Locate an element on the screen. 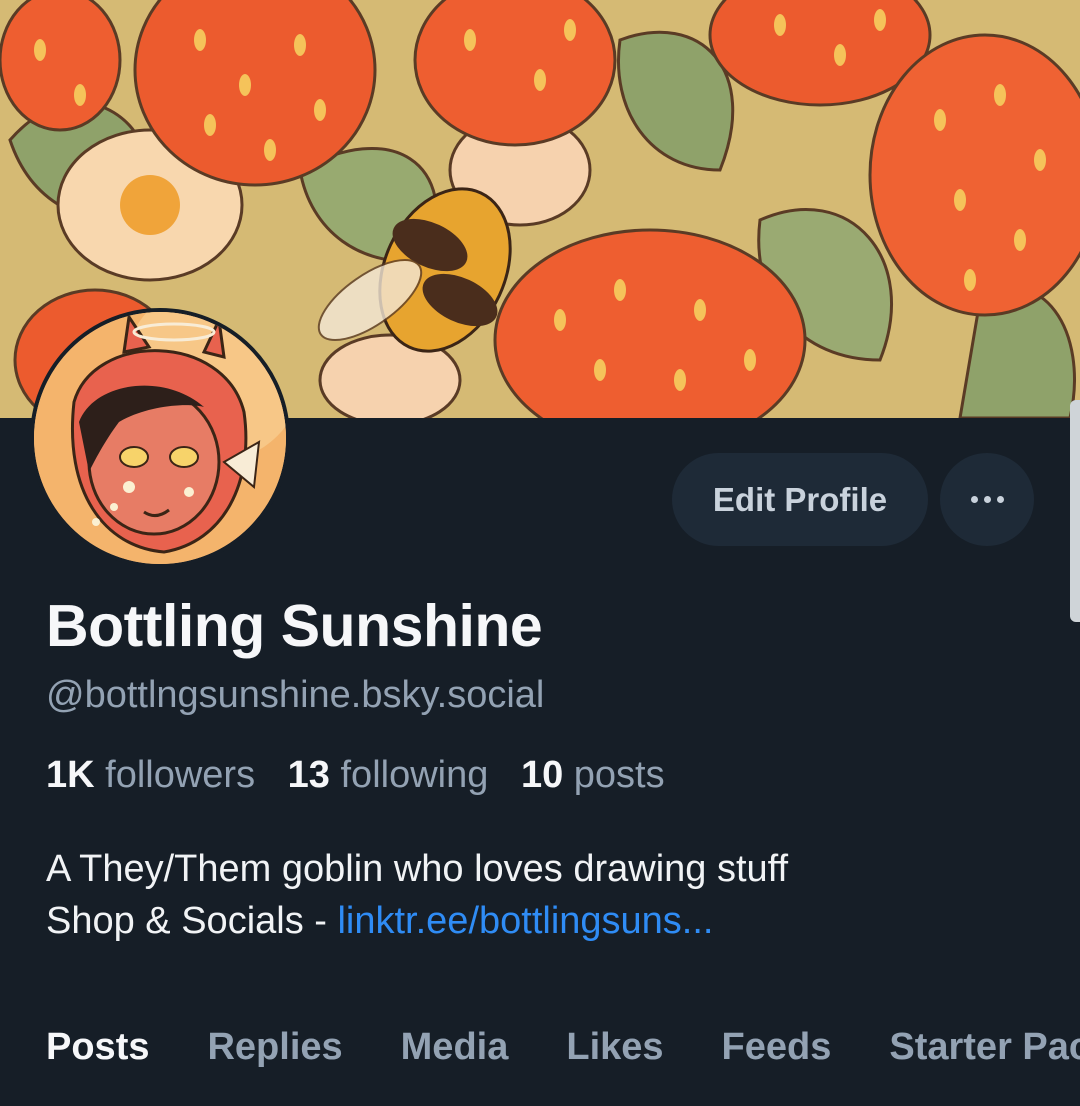  tab-posts: Posts is located at coordinates (97, 1047).